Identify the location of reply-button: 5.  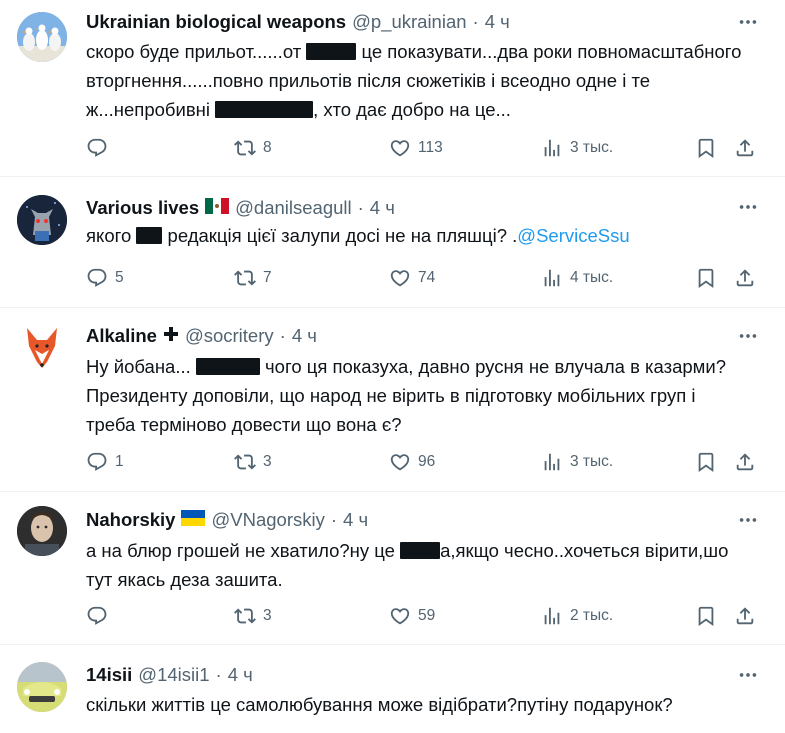
(105, 278).